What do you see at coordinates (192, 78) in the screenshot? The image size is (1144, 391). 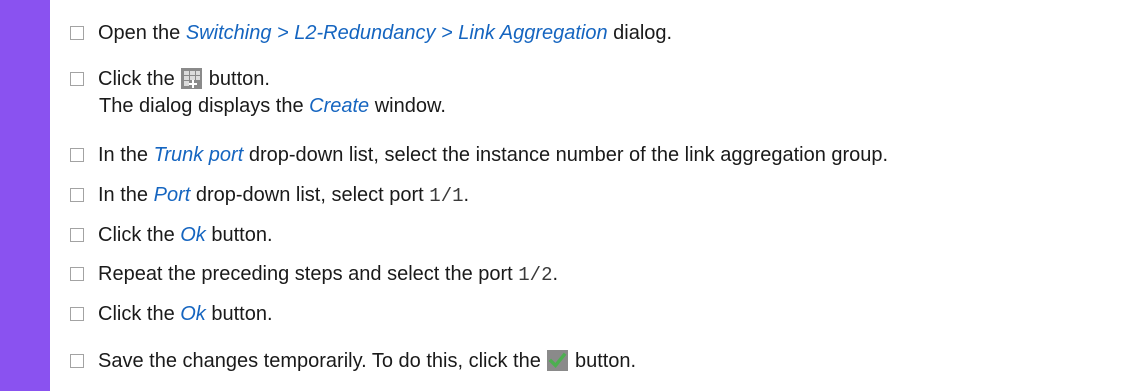 I see `create-table-icon` at bounding box center [192, 78].